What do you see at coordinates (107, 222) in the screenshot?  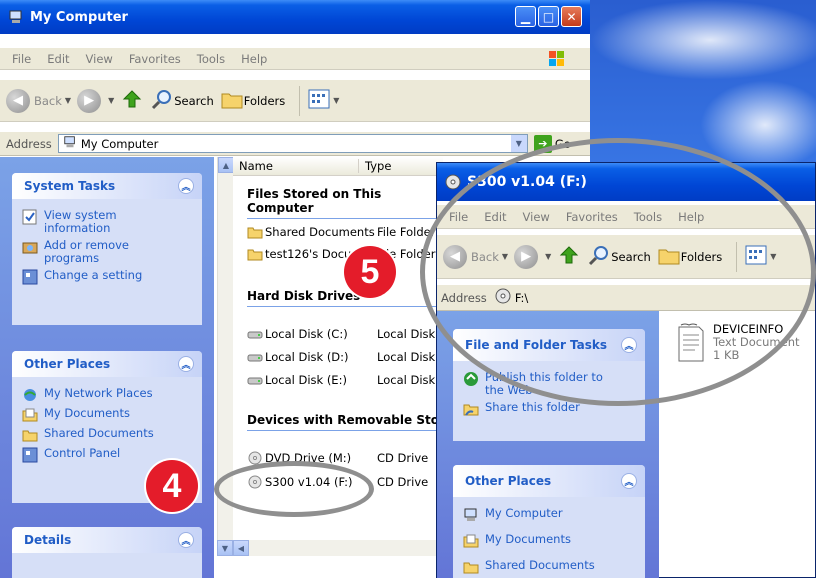 I see `task-view-system-info: View system information` at bounding box center [107, 222].